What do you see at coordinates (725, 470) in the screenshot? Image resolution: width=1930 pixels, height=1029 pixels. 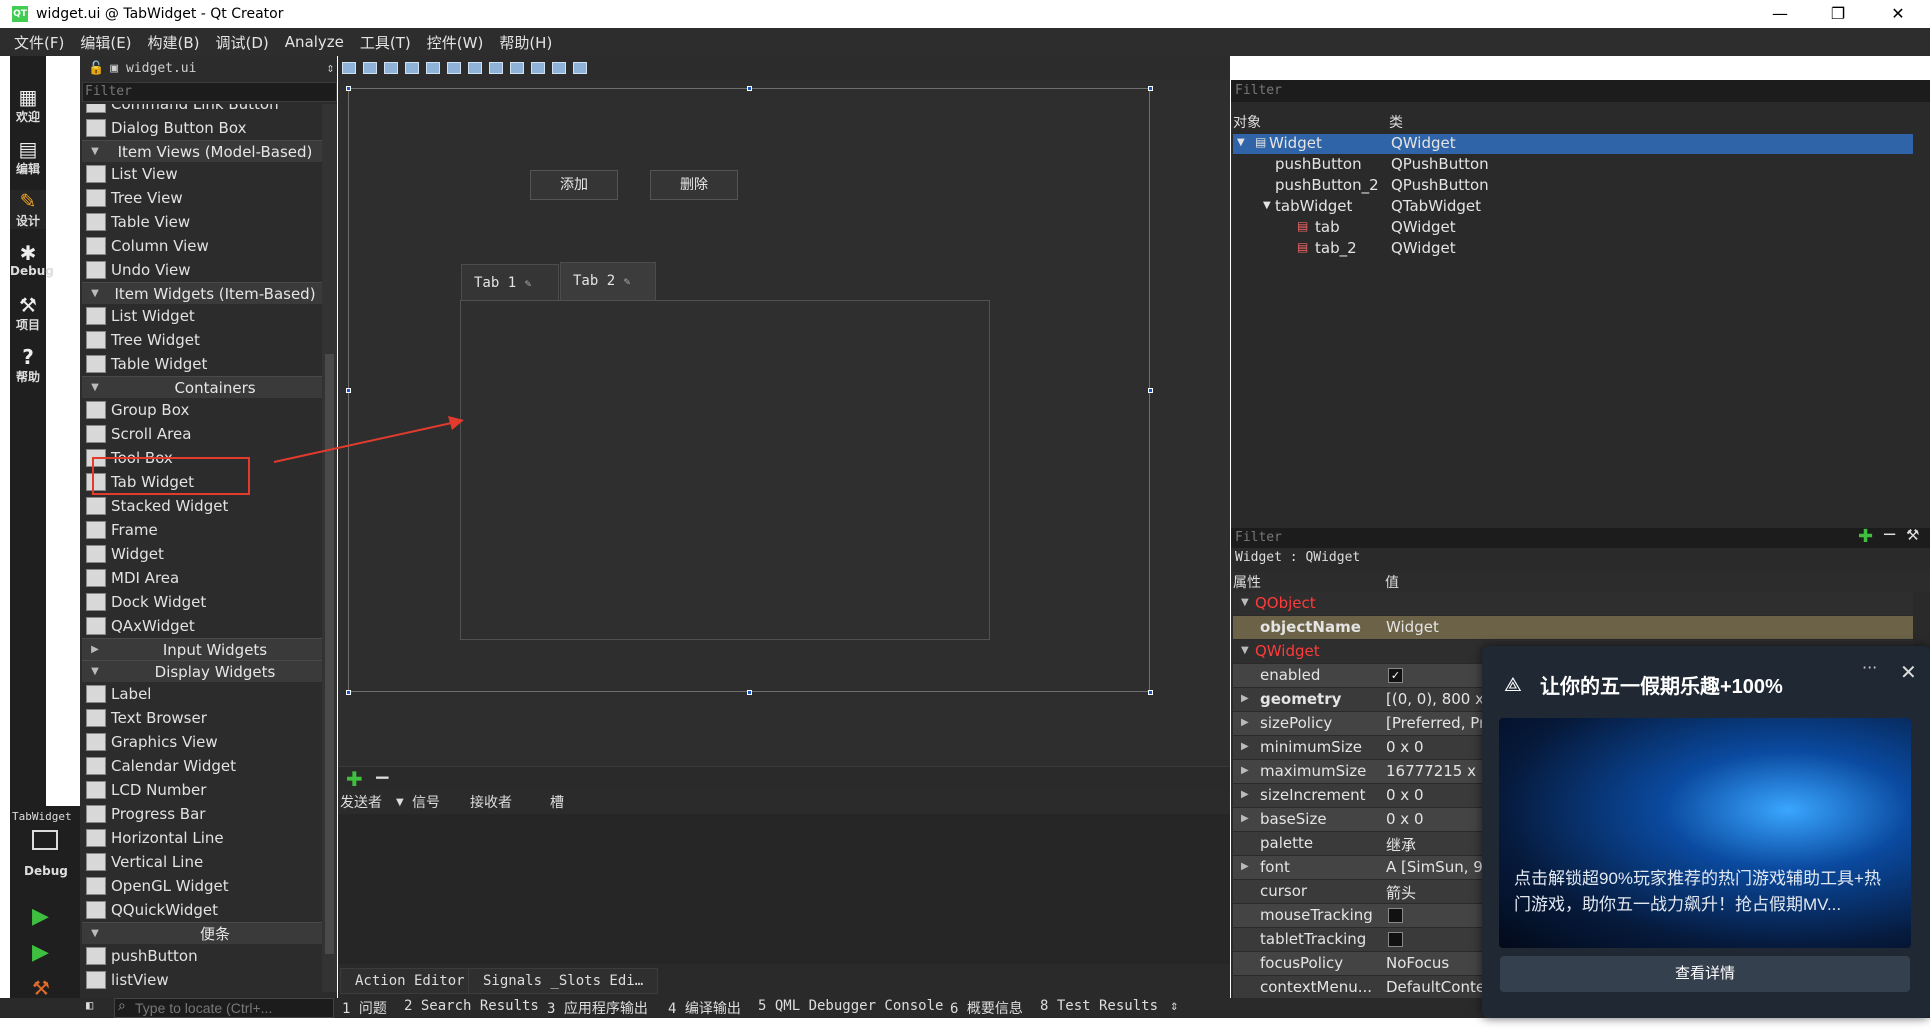 I see `tab-page` at bounding box center [725, 470].